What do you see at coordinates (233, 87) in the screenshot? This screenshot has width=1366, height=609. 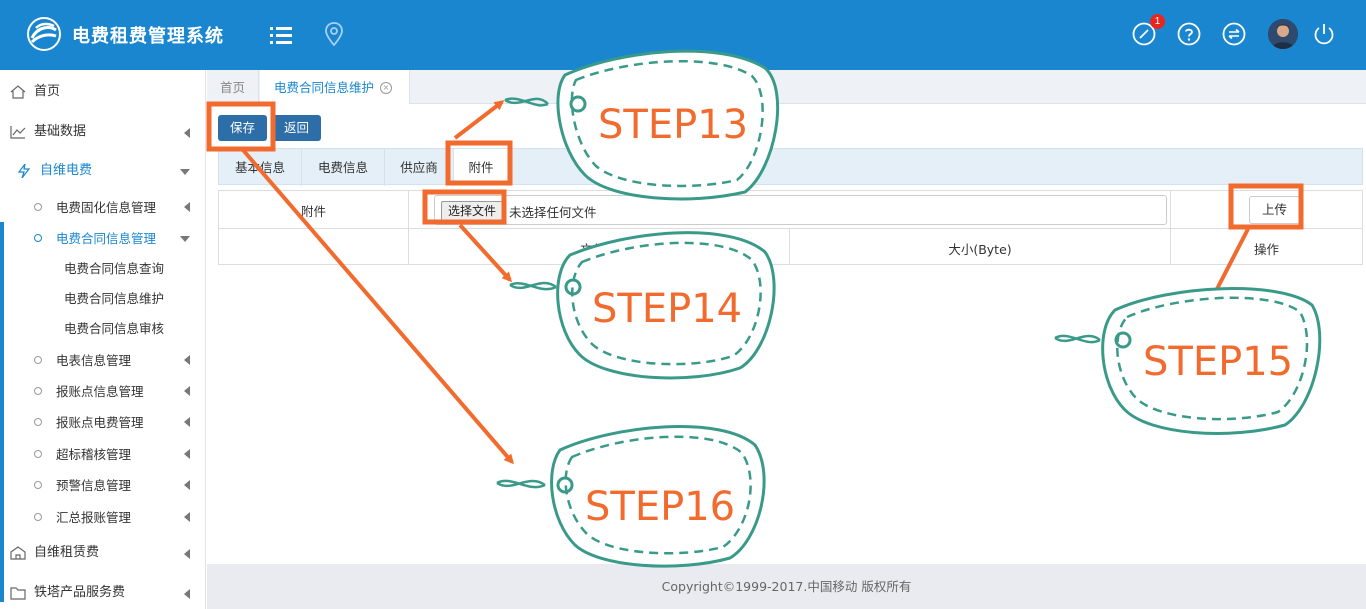 I see `tab-home: 首页` at bounding box center [233, 87].